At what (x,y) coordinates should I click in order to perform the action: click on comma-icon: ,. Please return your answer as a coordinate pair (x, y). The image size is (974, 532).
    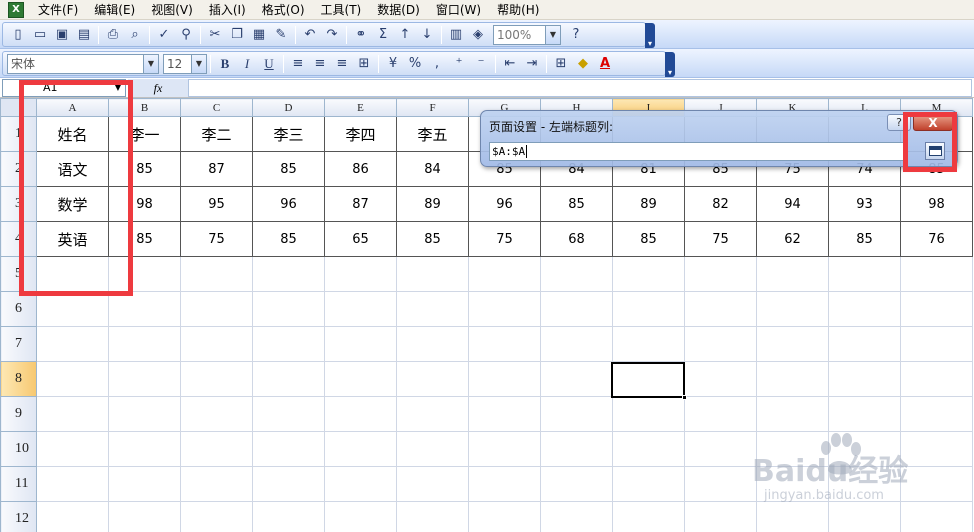
    Looking at the image, I should click on (437, 64).